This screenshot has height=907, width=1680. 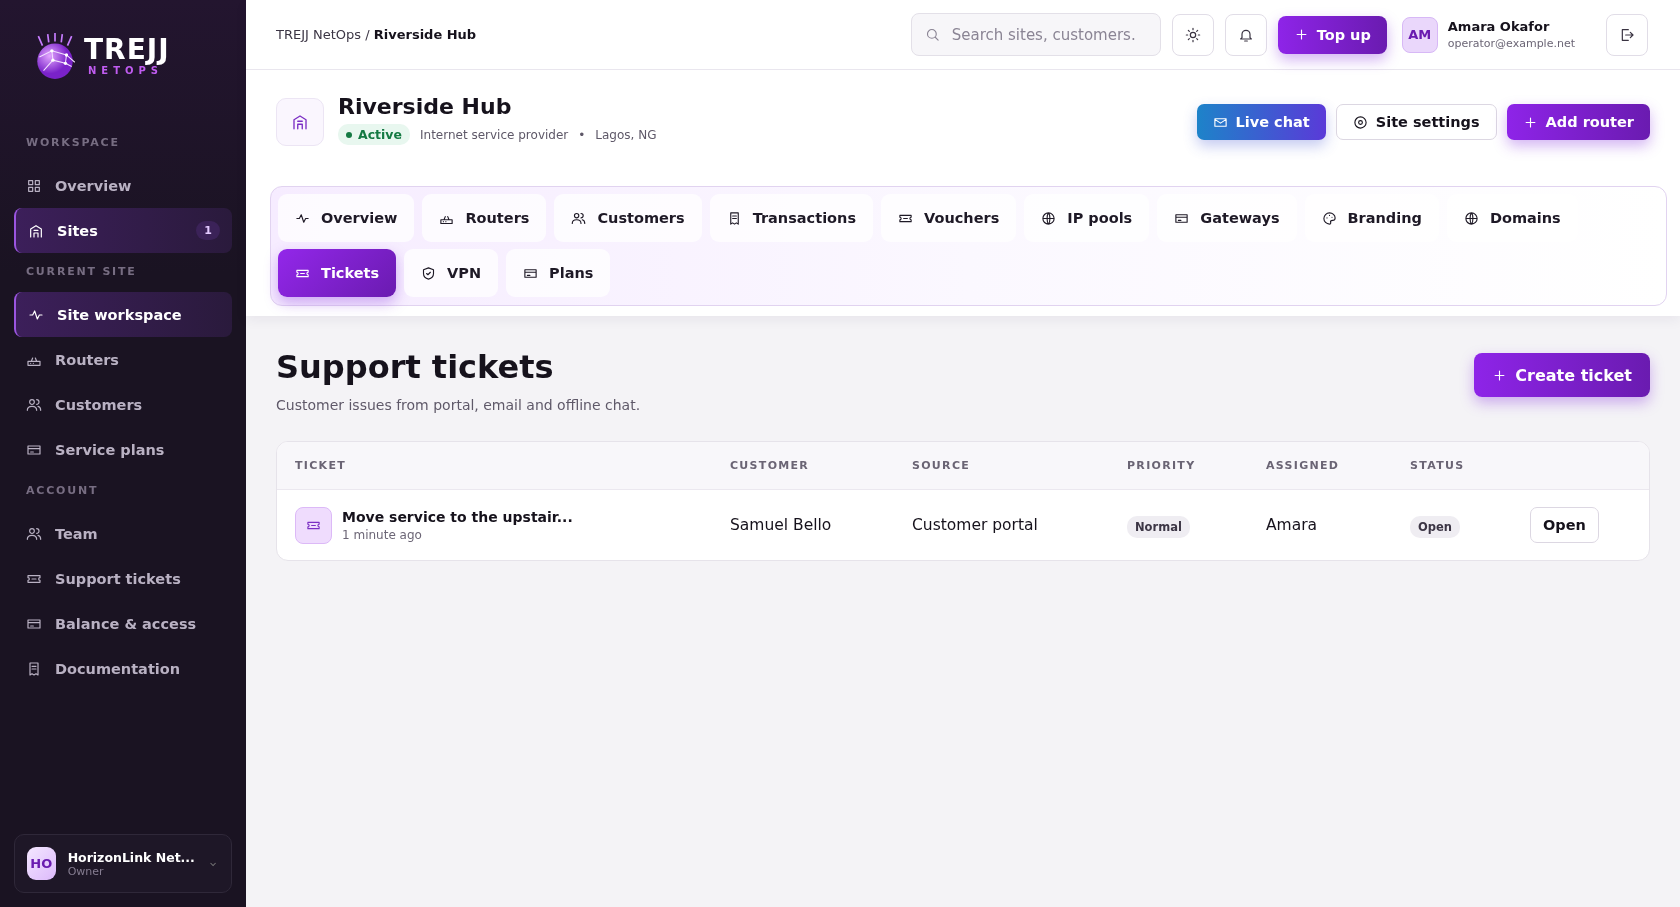 What do you see at coordinates (1564, 525) in the screenshot?
I see `open-button: Open` at bounding box center [1564, 525].